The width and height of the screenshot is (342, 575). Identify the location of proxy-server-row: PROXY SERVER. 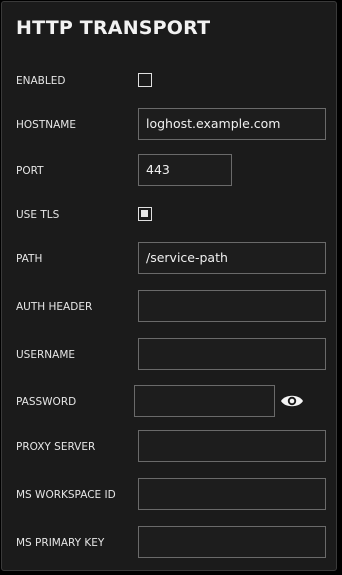
(170, 447).